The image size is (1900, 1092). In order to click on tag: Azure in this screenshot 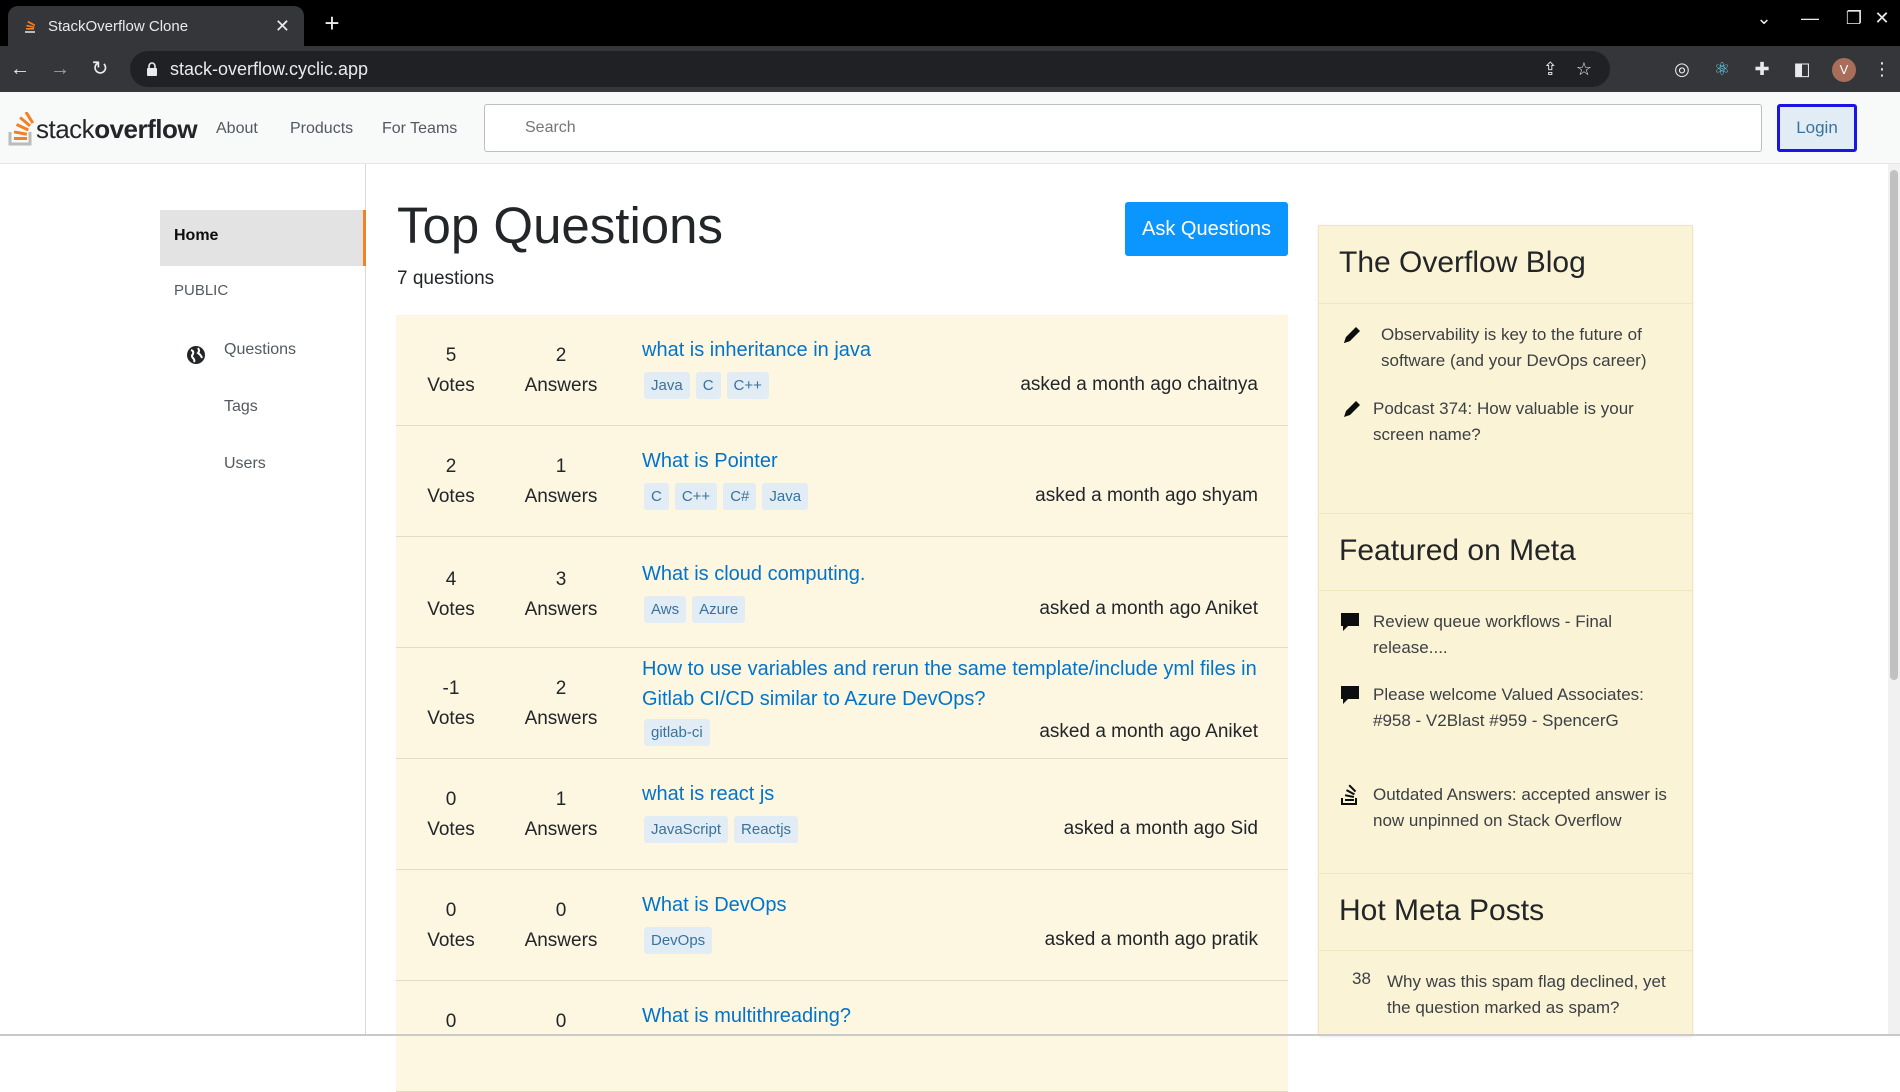, I will do `click(719, 609)`.